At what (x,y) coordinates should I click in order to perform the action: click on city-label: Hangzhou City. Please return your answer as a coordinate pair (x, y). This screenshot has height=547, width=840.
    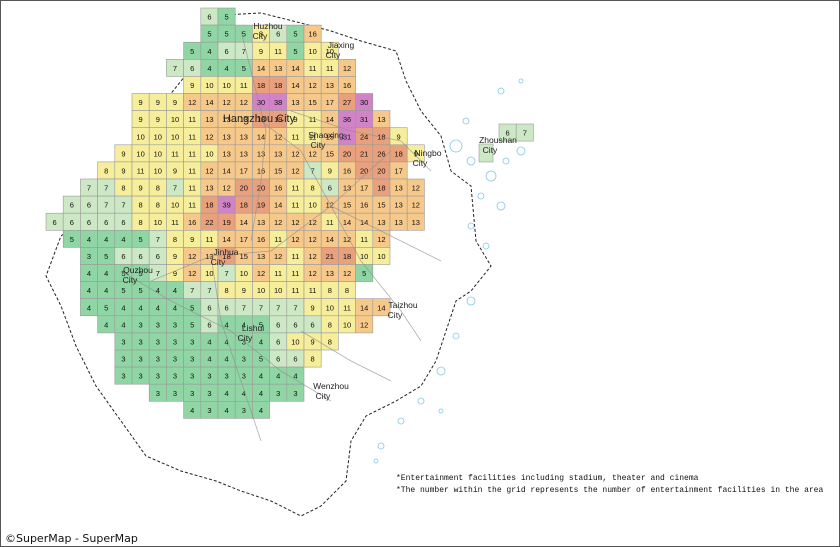
    Looking at the image, I should click on (259, 119).